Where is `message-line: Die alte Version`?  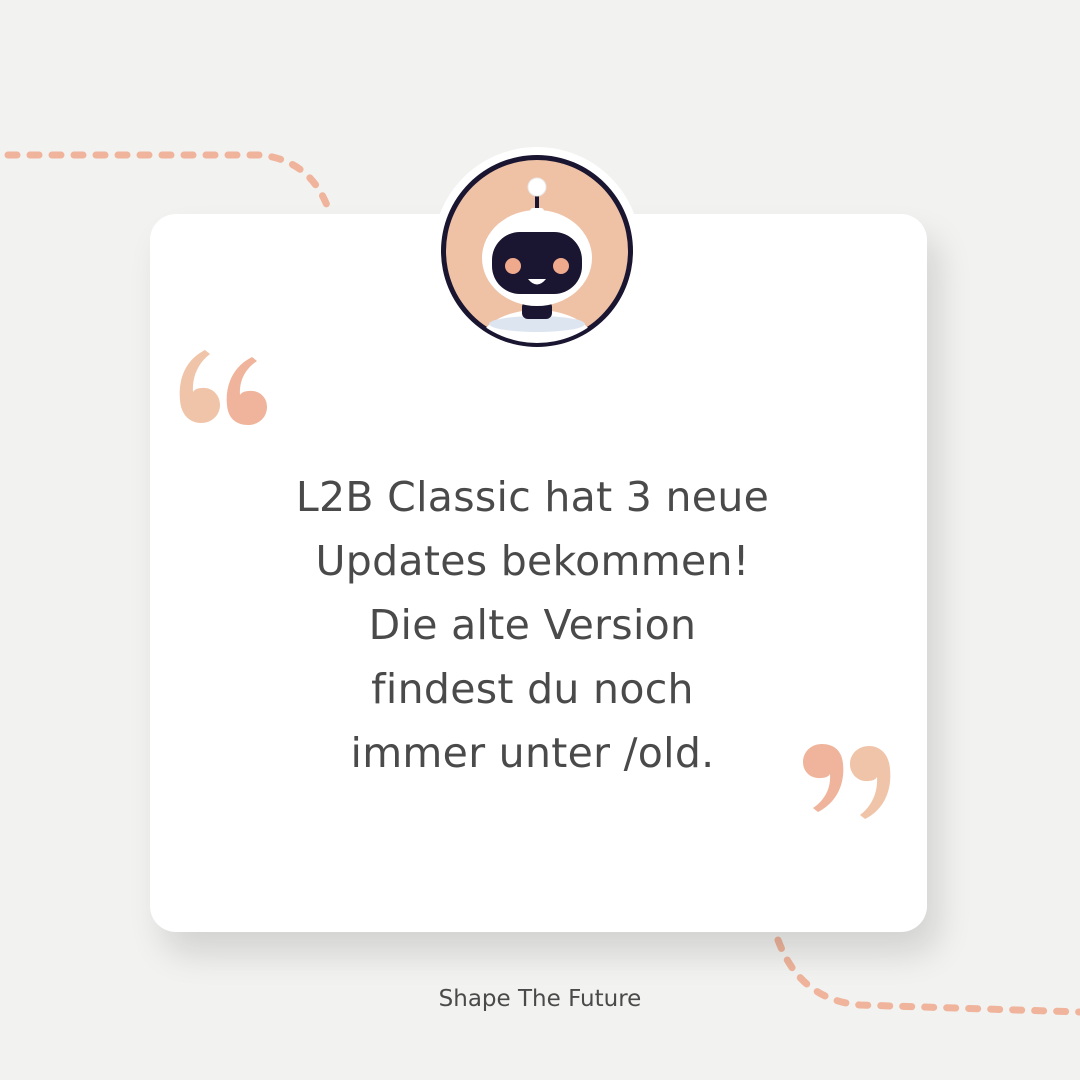
message-line: Die alte Version is located at coordinates (532, 625).